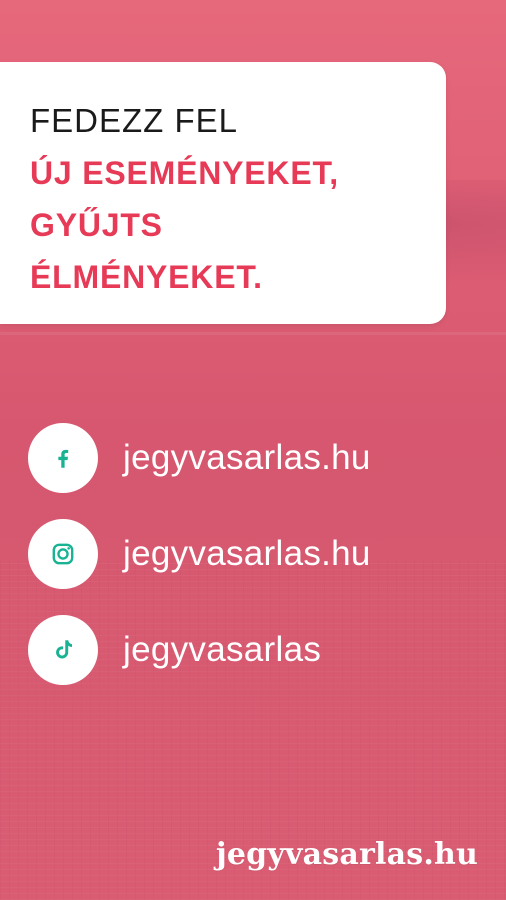  I want to click on headline-line-1: FEDEZZ FEL, so click(134, 120).